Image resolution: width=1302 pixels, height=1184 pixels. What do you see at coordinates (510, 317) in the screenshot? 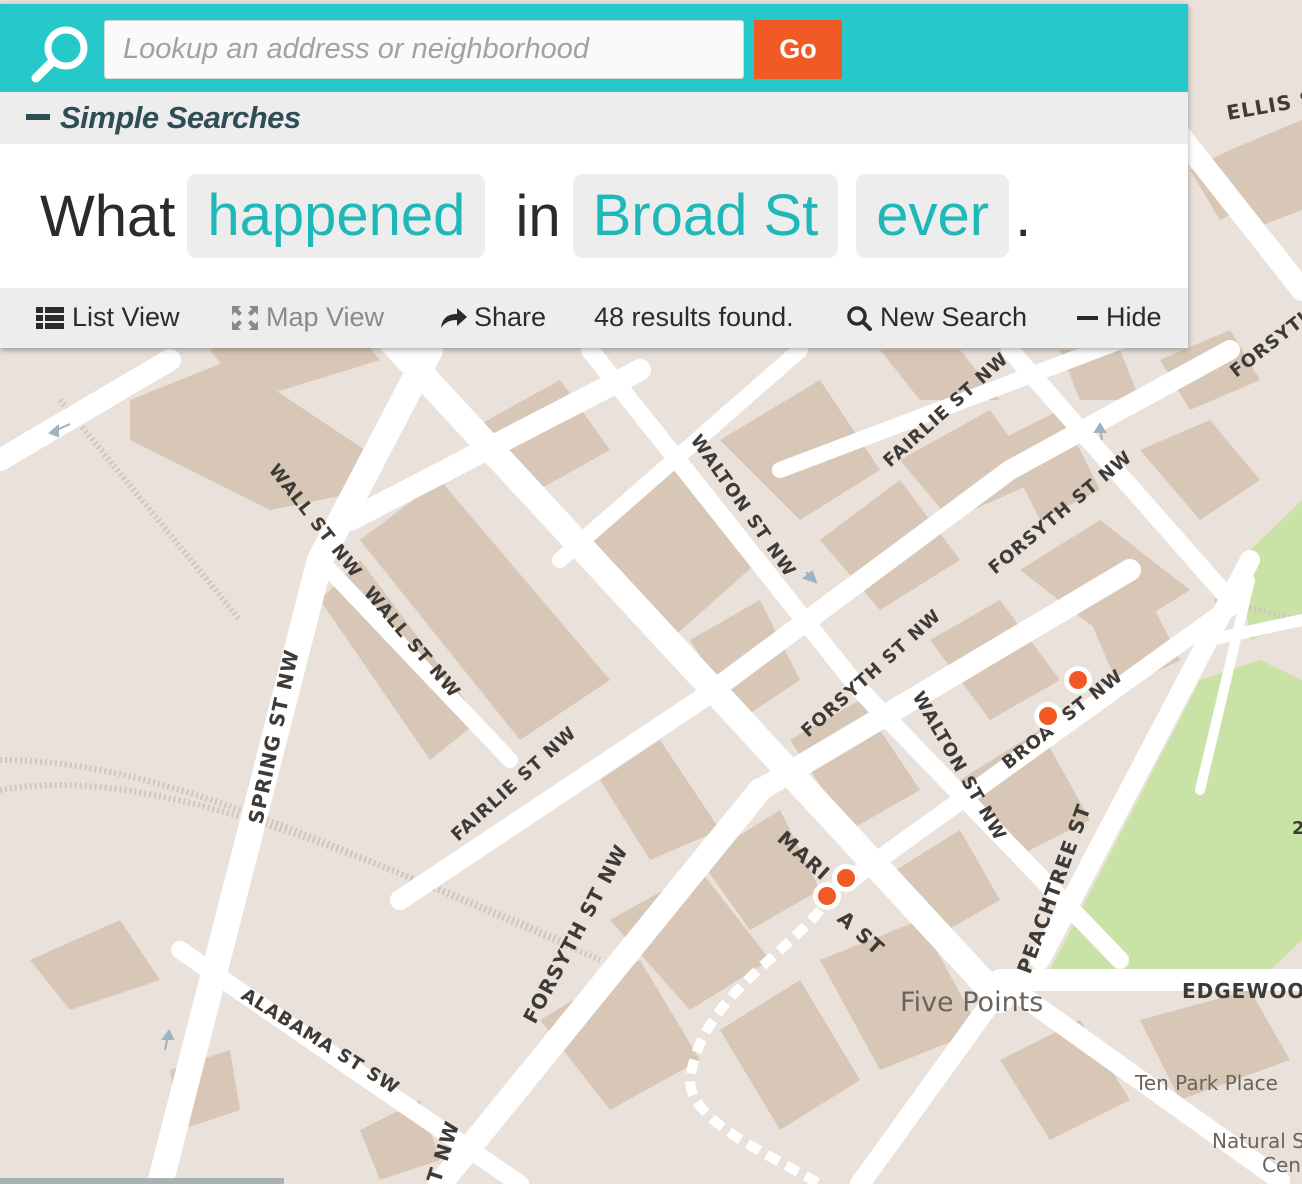
I see `share-label: Share` at bounding box center [510, 317].